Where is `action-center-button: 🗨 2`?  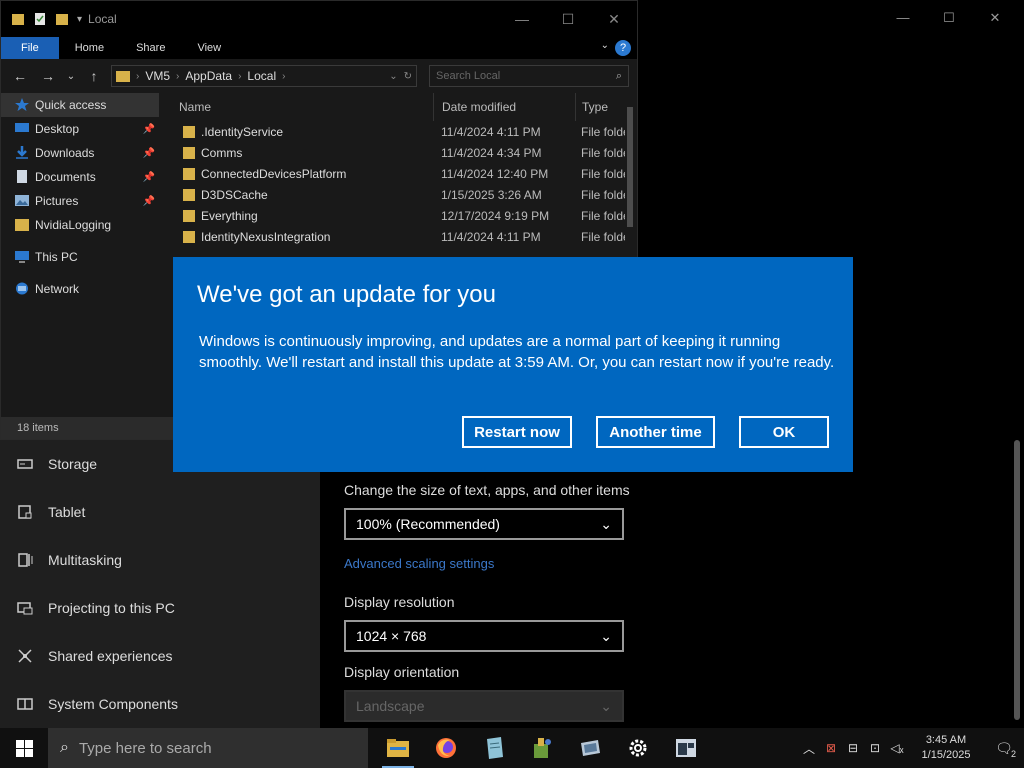
action-center-button: 🗨 2 is located at coordinates (1004, 749).